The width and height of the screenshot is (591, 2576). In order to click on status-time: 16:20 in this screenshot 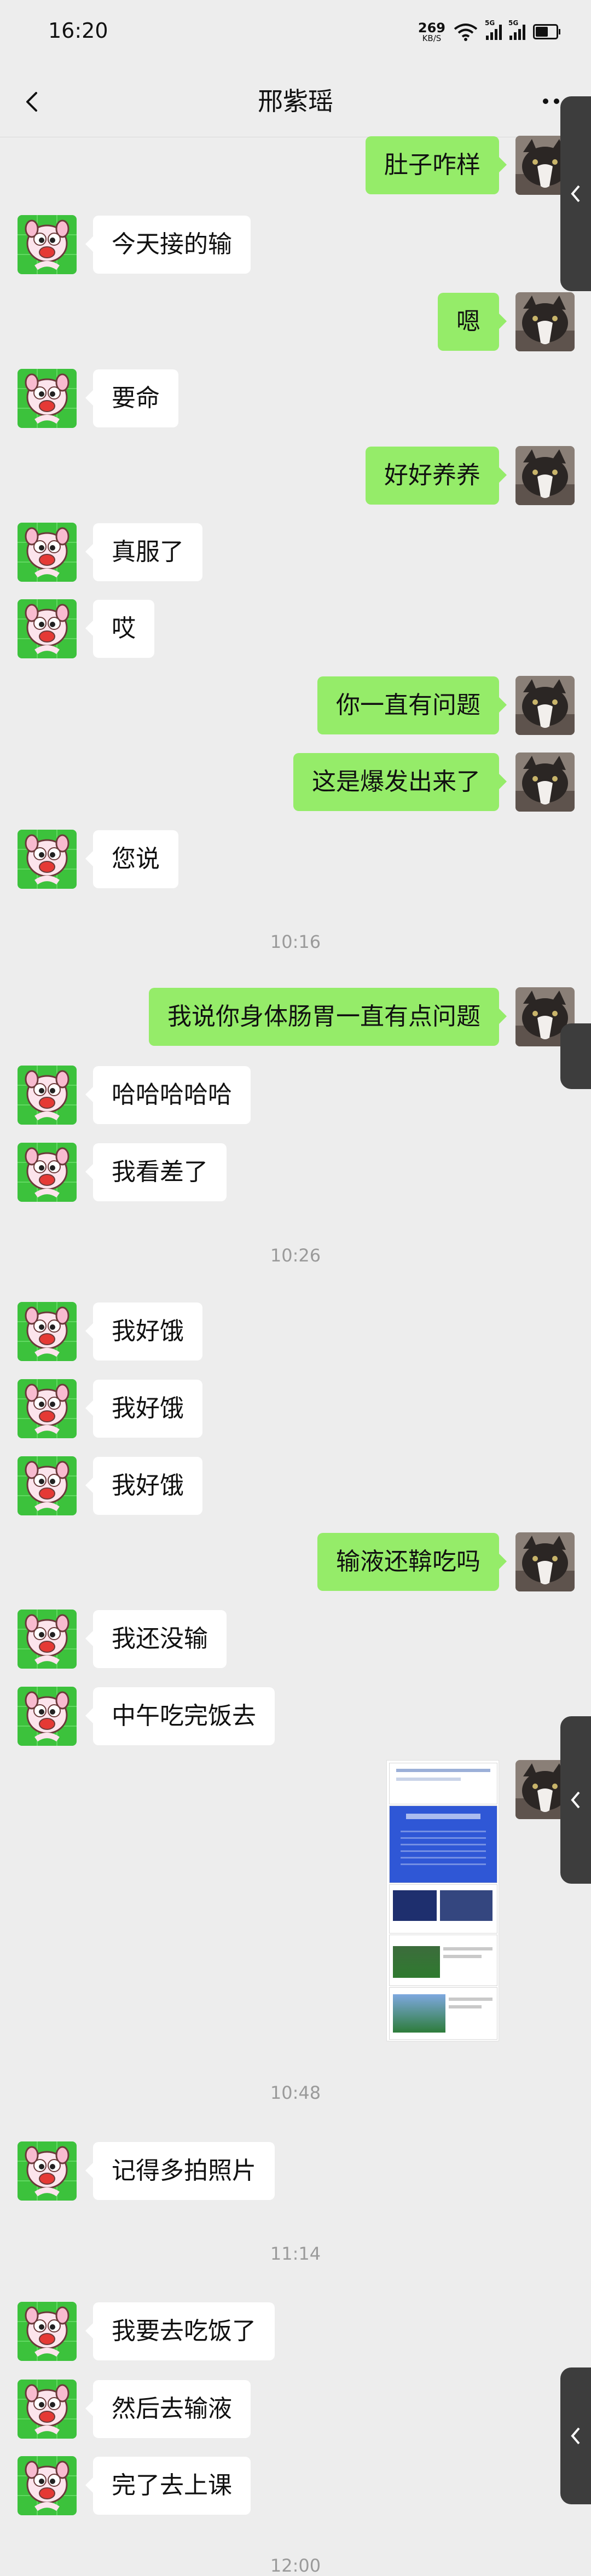, I will do `click(78, 31)`.